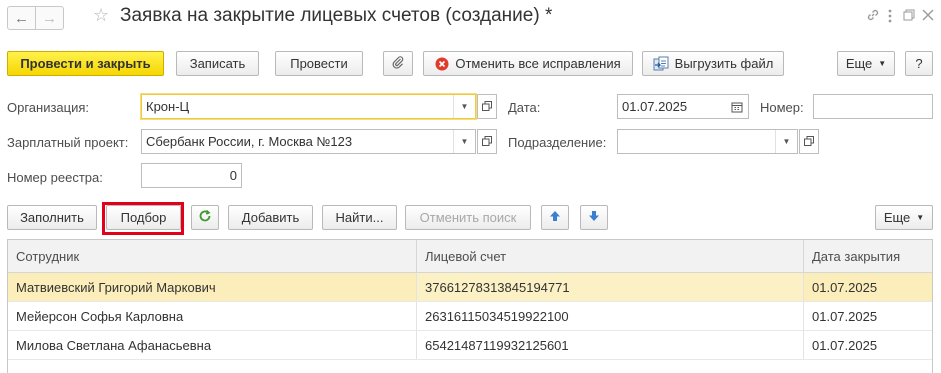 This screenshot has width=941, height=373. I want to click on arrow-right-icon: →, so click(49, 18).